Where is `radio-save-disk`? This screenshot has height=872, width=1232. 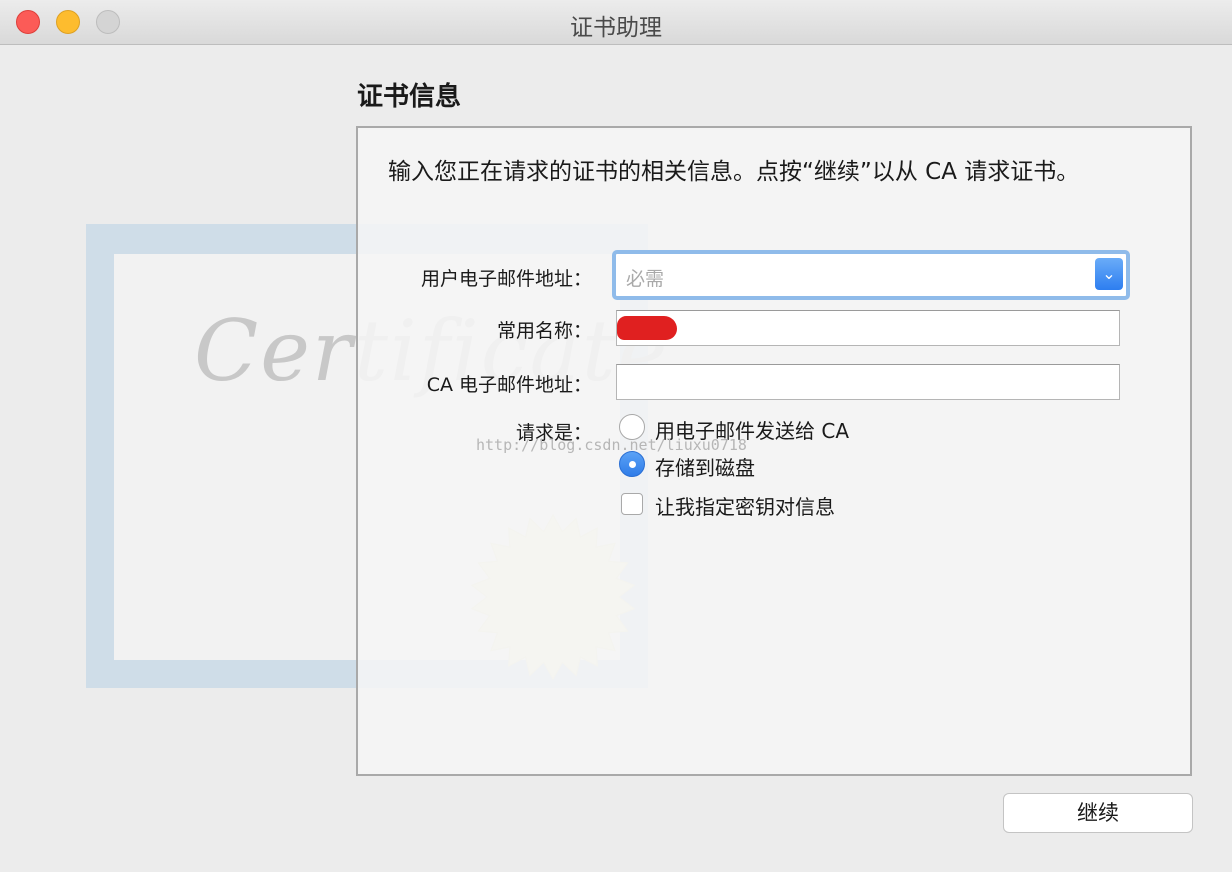
radio-save-disk is located at coordinates (632, 464).